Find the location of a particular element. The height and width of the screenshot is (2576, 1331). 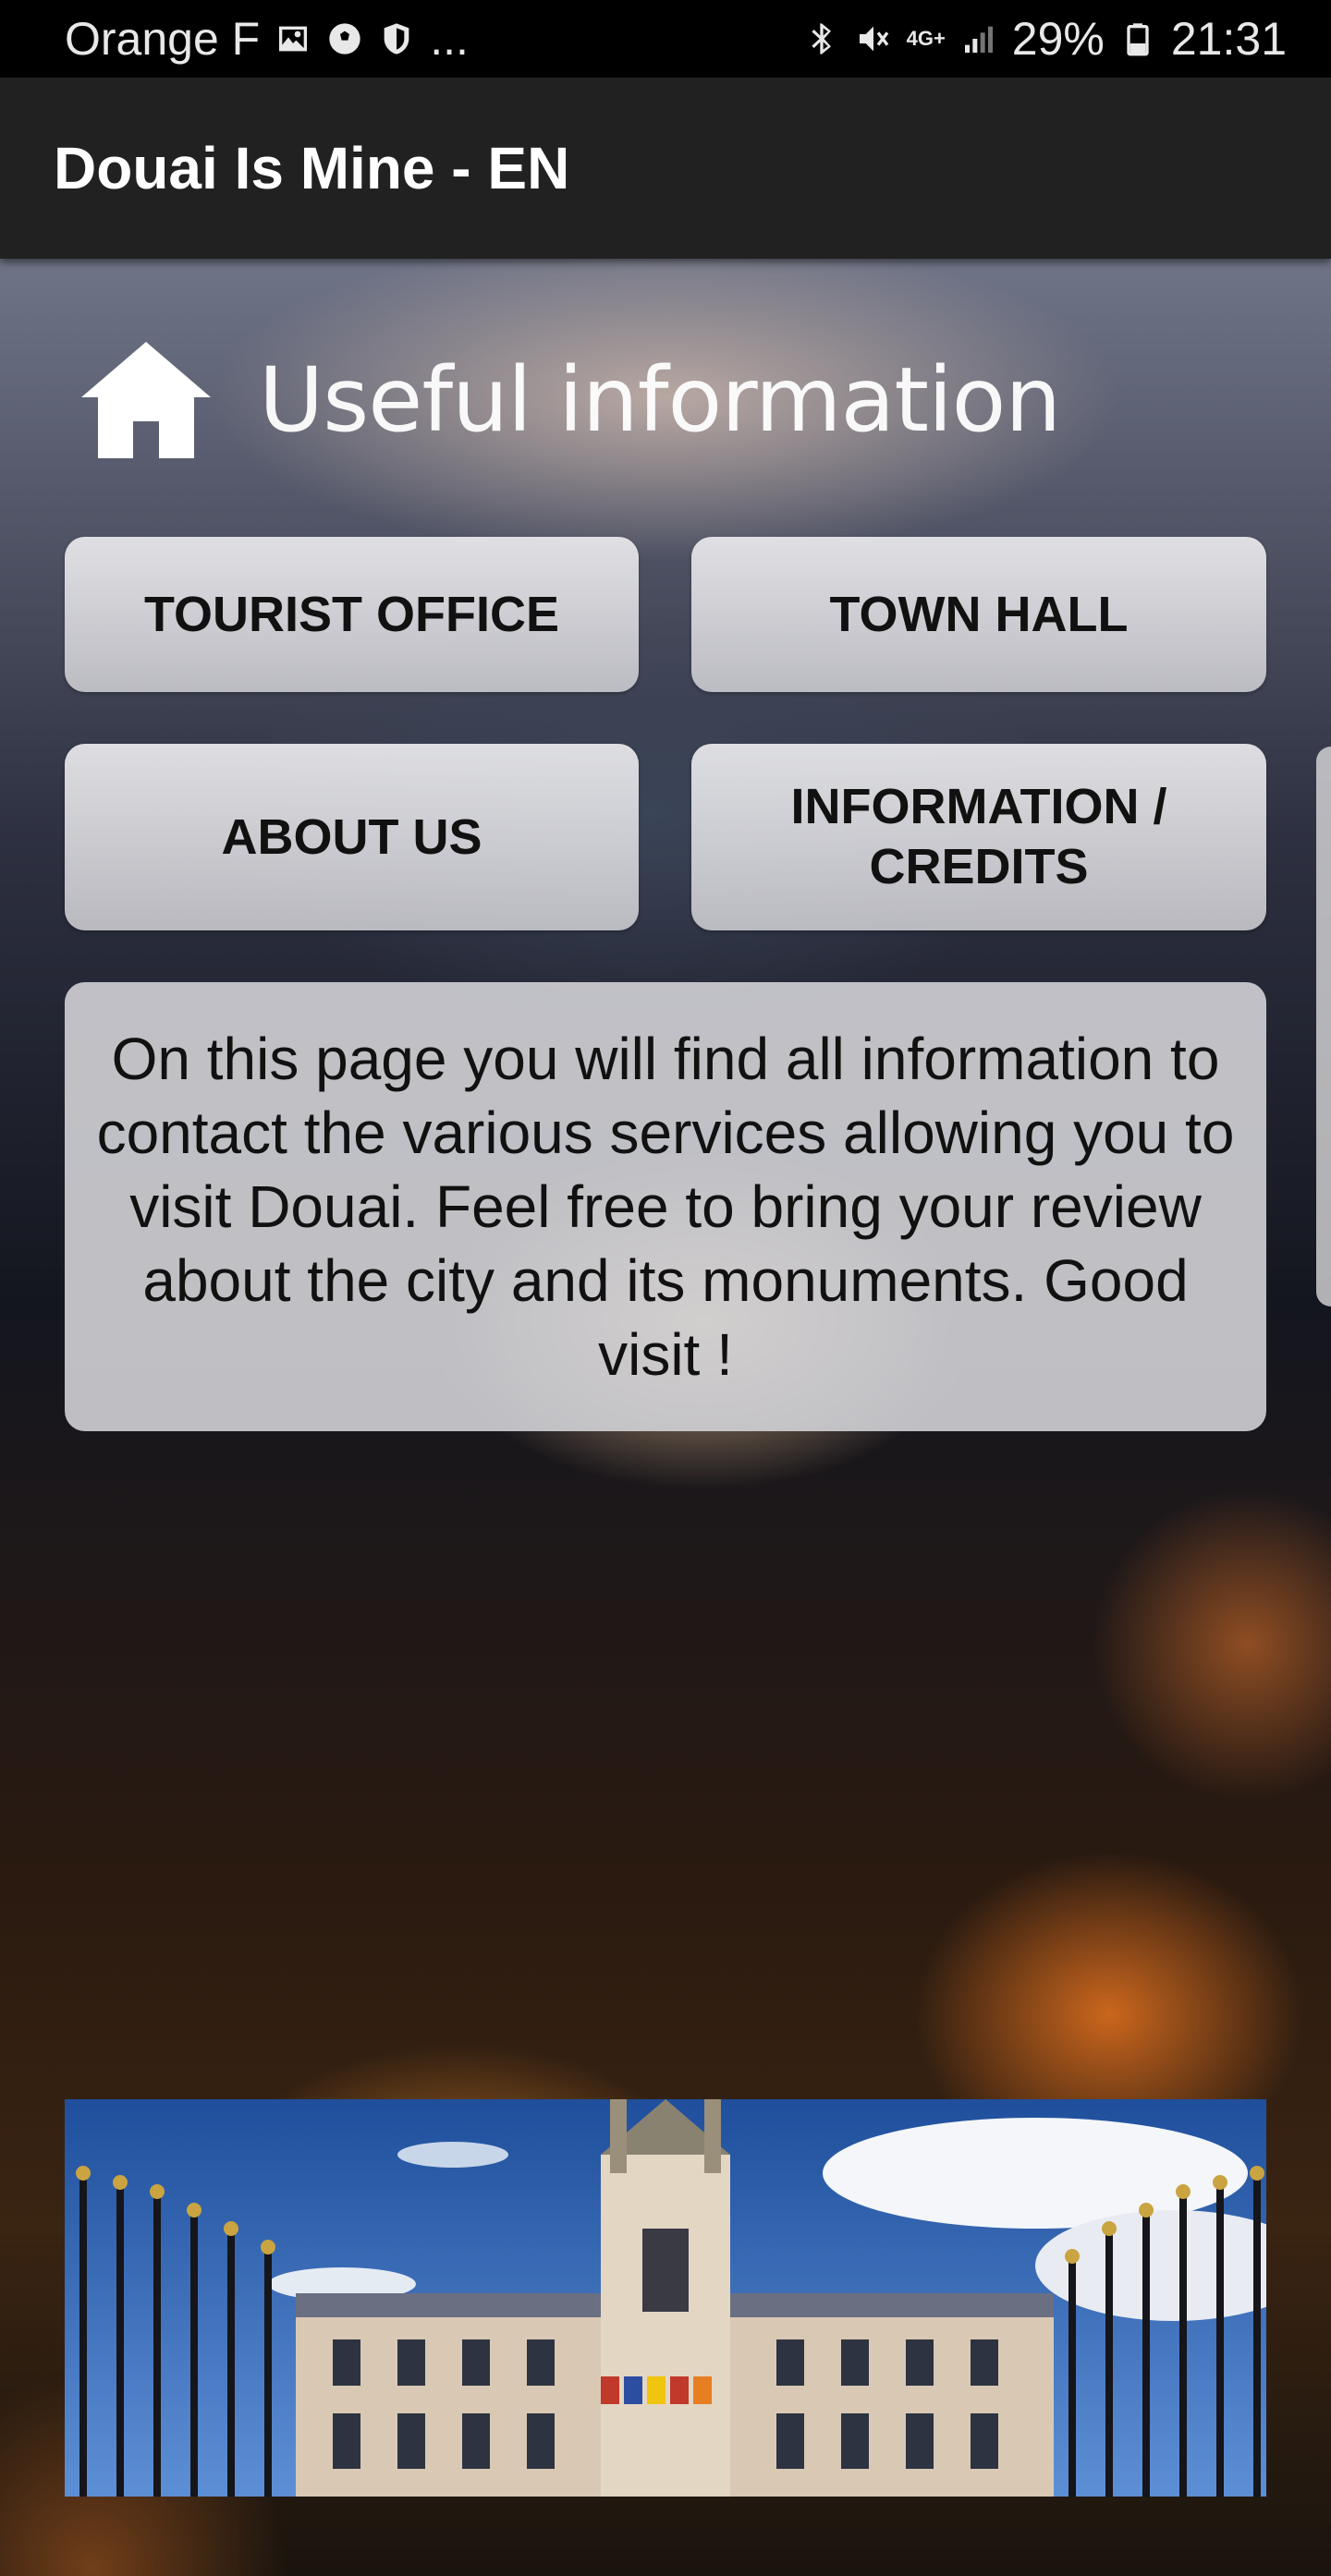

mute-icon is located at coordinates (873, 38).